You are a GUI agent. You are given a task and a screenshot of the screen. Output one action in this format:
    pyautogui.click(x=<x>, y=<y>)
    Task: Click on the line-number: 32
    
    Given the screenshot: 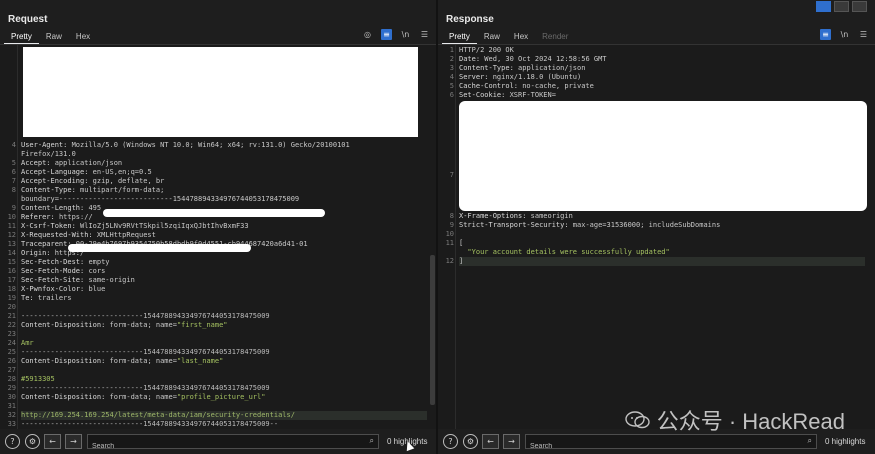 What is the action you would take?
    pyautogui.click(x=11, y=415)
    